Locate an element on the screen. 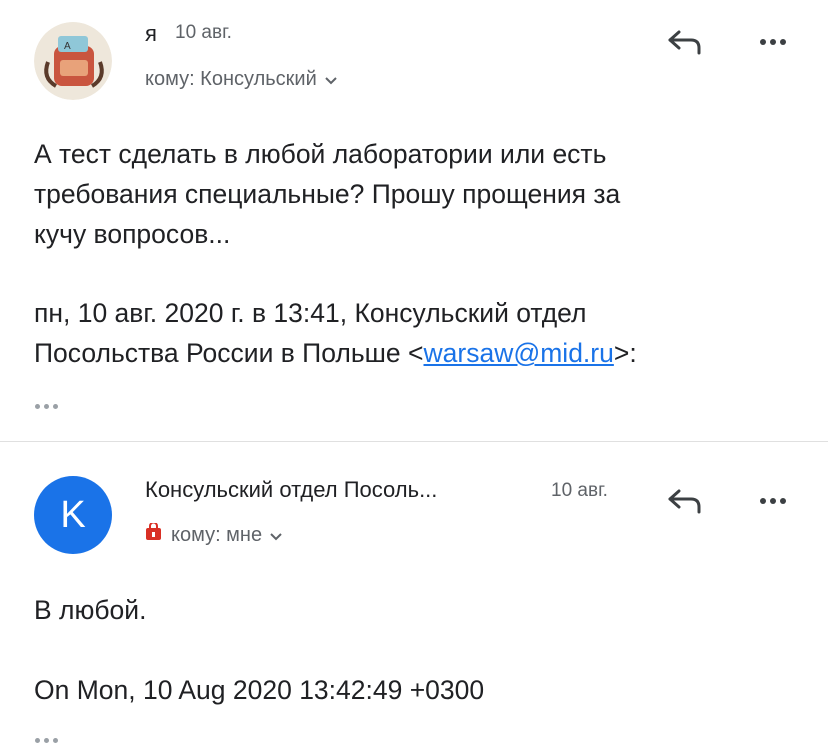 The height and width of the screenshot is (750, 828). recipients-toggle: кому: Консульский is located at coordinates (241, 79).